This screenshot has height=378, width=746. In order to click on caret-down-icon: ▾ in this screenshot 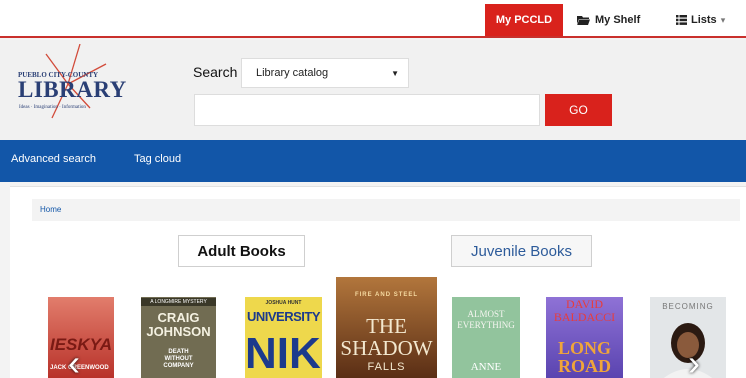, I will do `click(723, 19)`.